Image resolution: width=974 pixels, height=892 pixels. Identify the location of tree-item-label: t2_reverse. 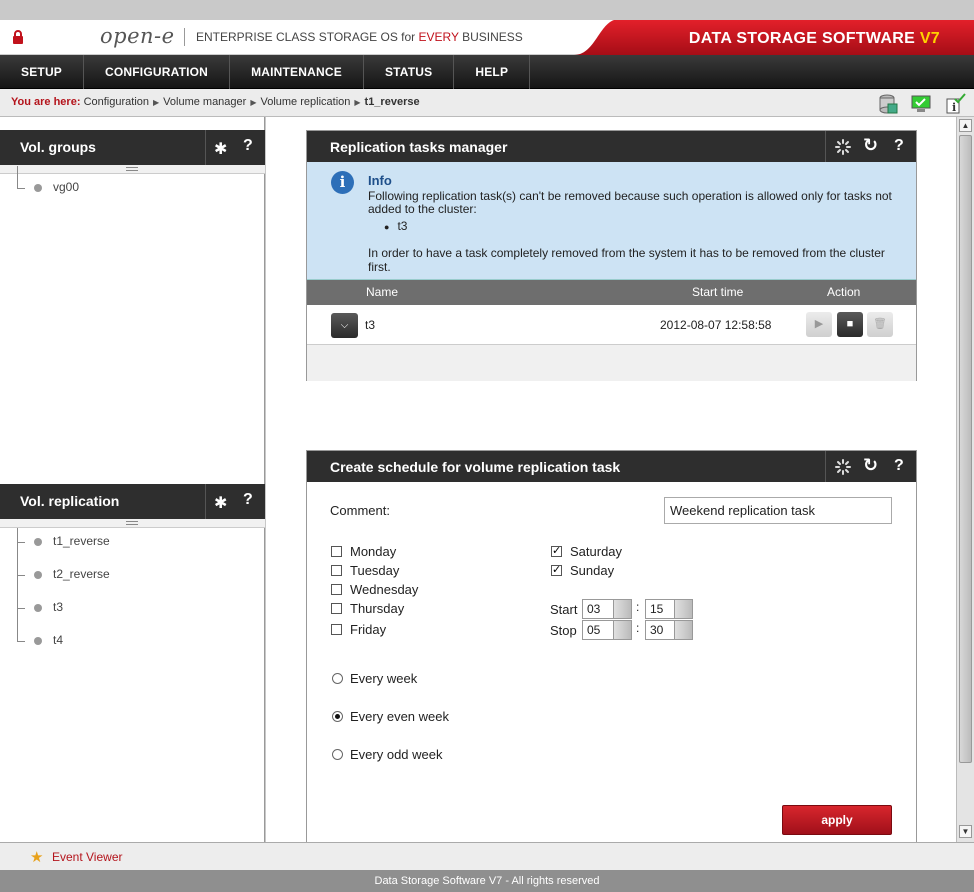
(81, 574).